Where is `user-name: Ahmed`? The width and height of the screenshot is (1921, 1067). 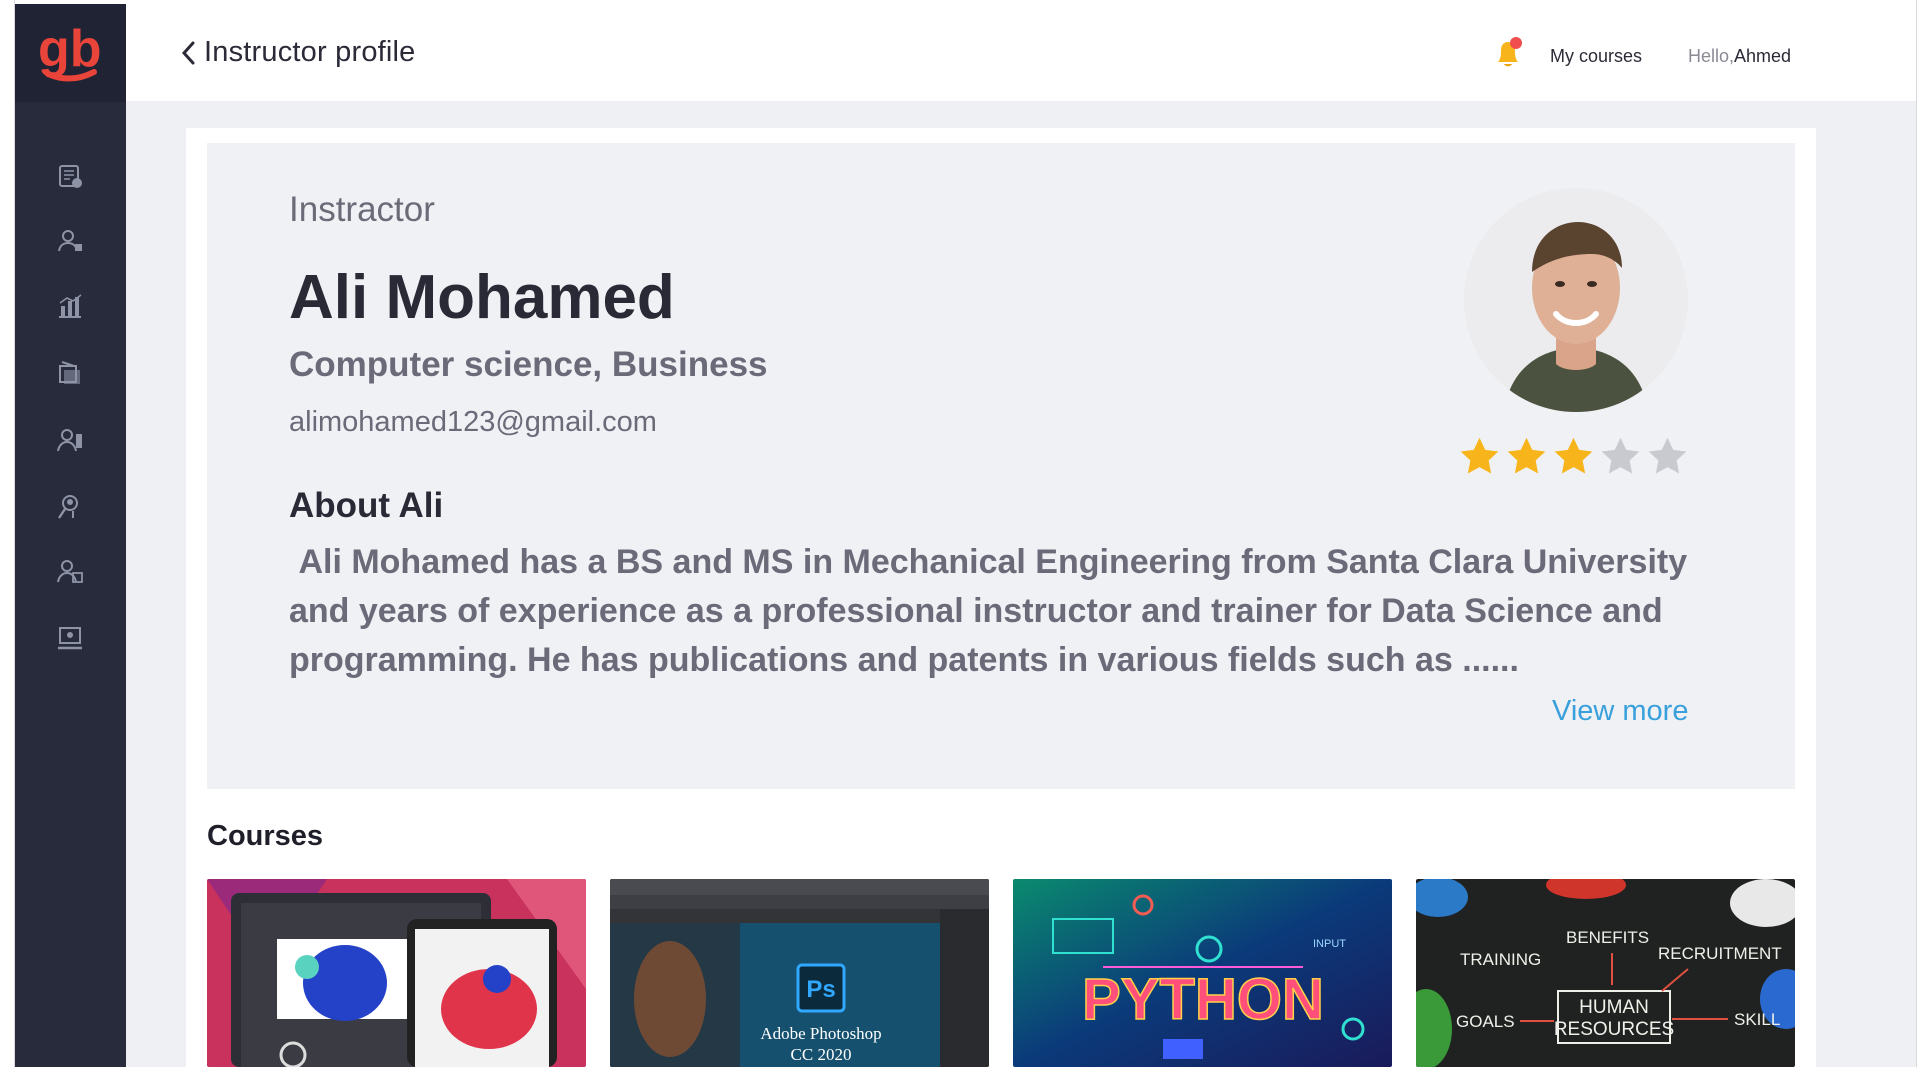
user-name: Ahmed is located at coordinates (1763, 56).